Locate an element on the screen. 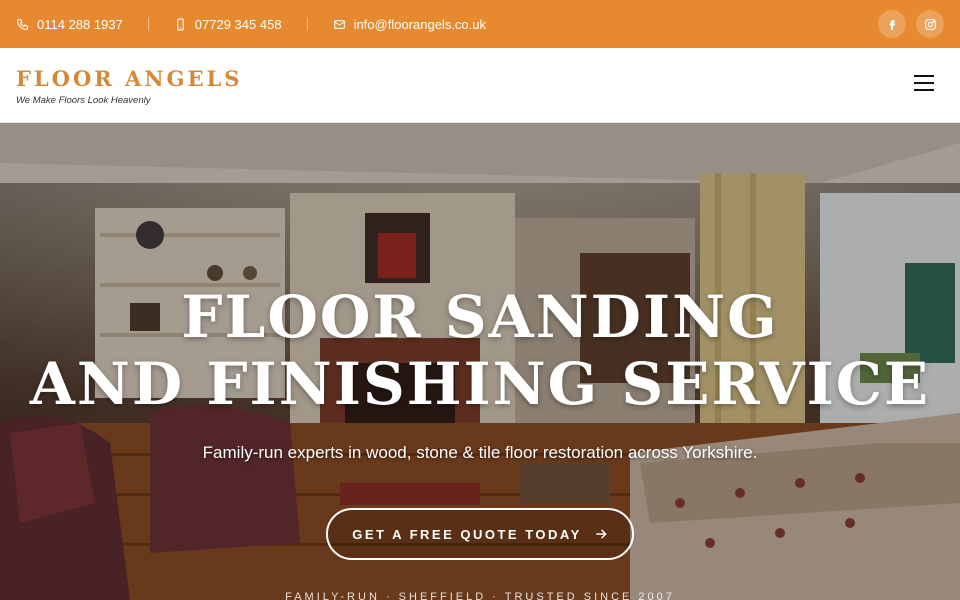  social-links is located at coordinates (911, 24).